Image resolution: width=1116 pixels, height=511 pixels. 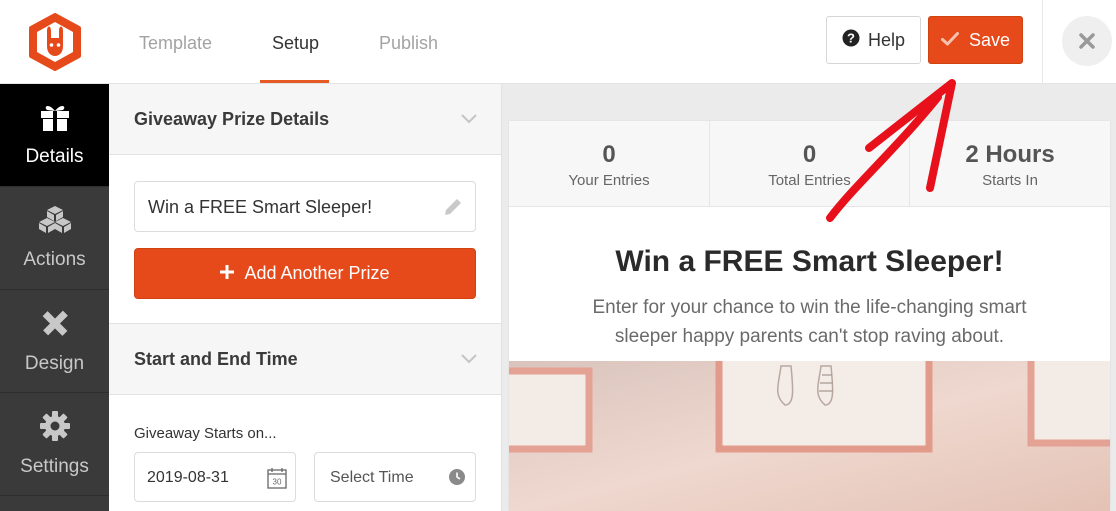 What do you see at coordinates (175, 42) in the screenshot?
I see `tab-template: Template` at bounding box center [175, 42].